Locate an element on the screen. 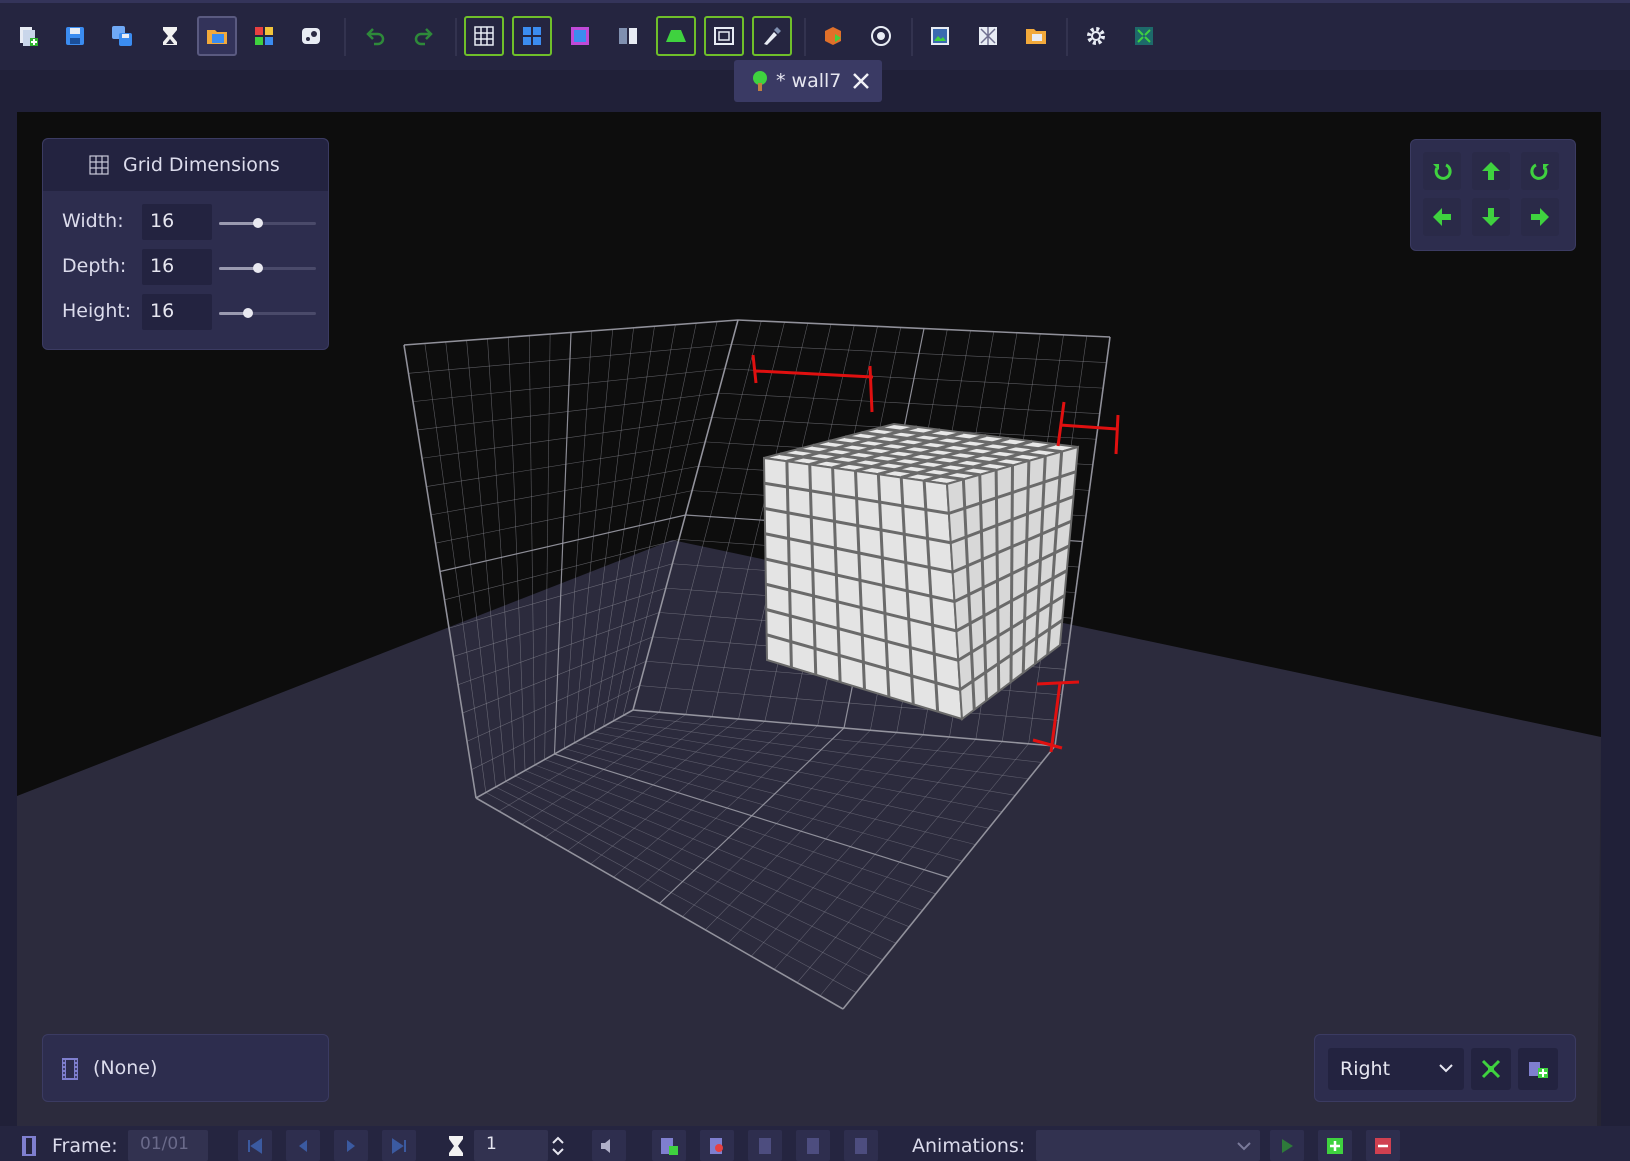 This screenshot has height=1161, width=1630. width-input: 16 is located at coordinates (177, 222).